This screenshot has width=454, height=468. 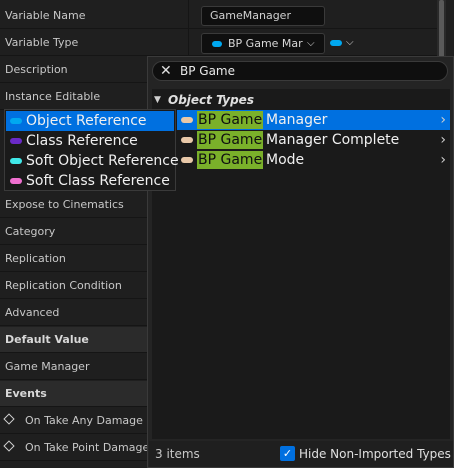 What do you see at coordinates (16, 141) in the screenshot?
I see `class-reference-pill-icon` at bounding box center [16, 141].